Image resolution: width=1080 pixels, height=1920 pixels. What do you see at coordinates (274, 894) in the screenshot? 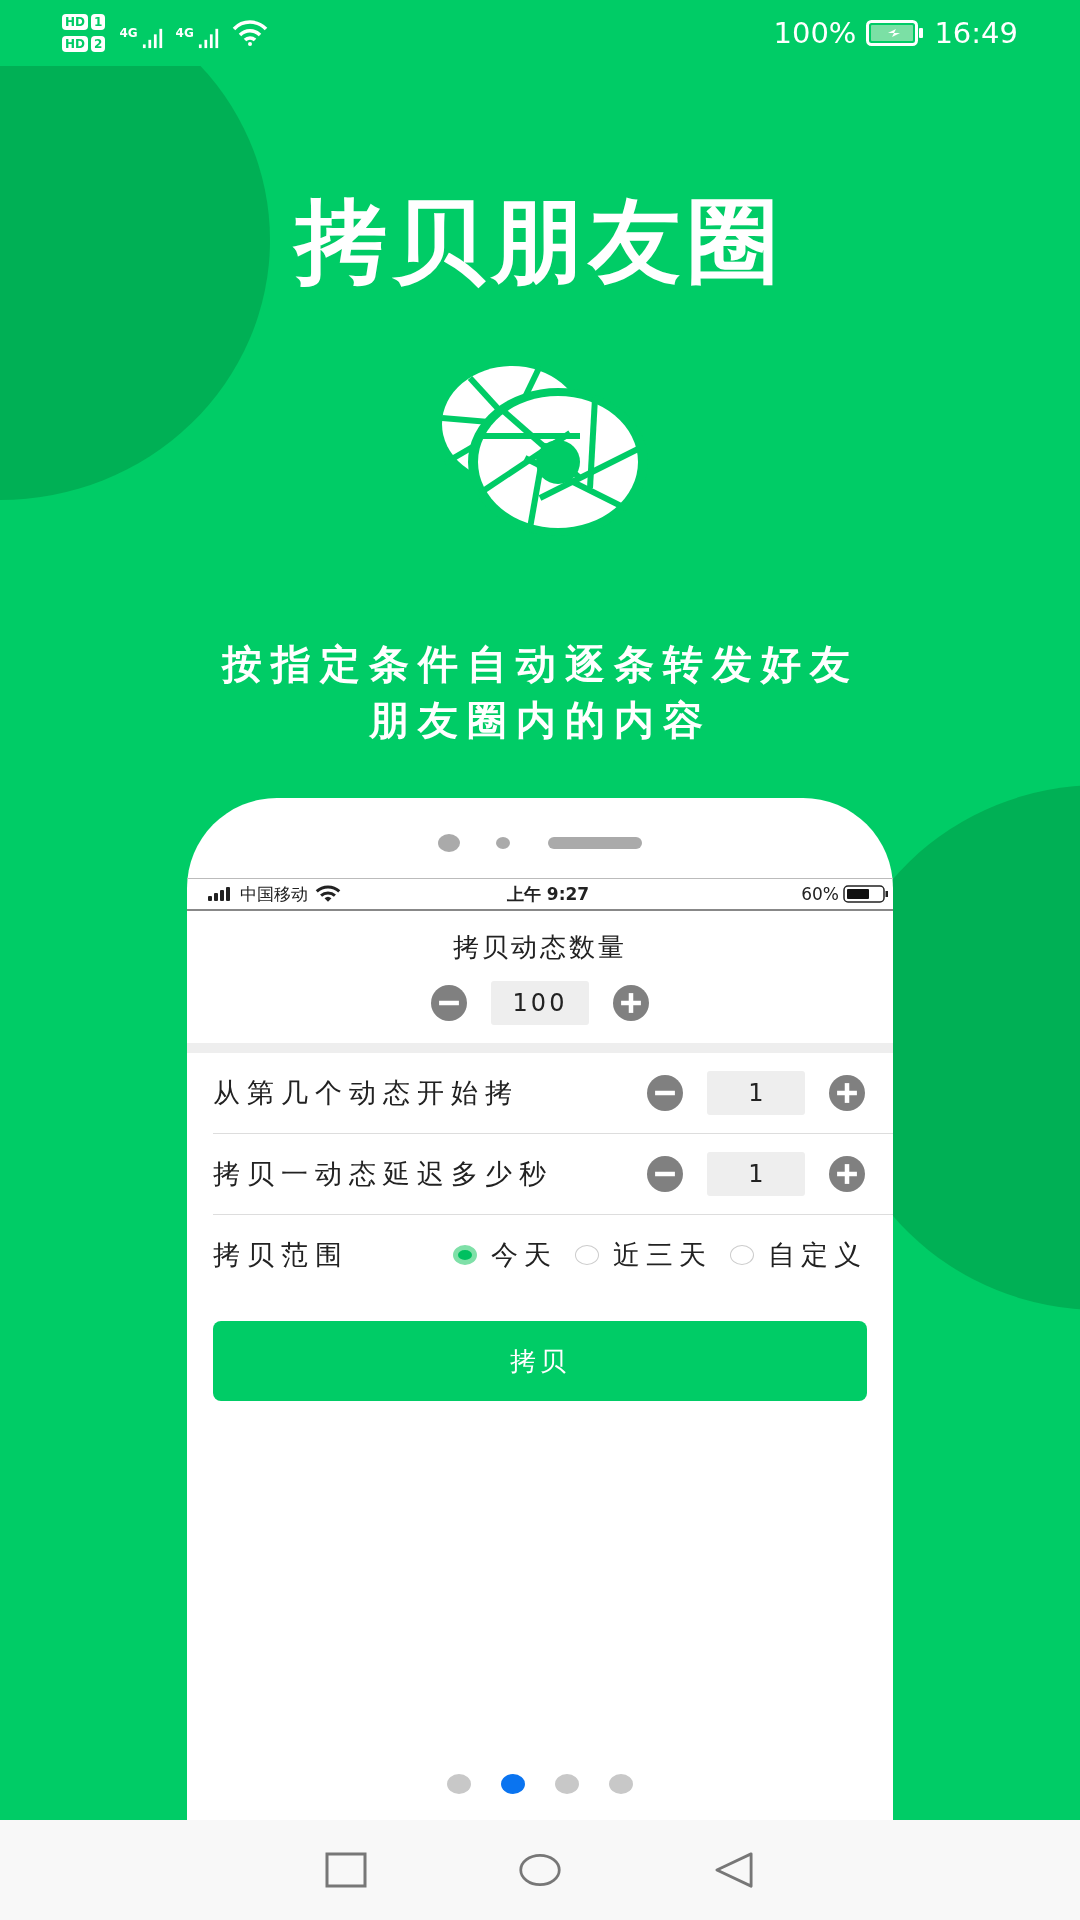
I see `carrier-name: 中国移动` at bounding box center [274, 894].